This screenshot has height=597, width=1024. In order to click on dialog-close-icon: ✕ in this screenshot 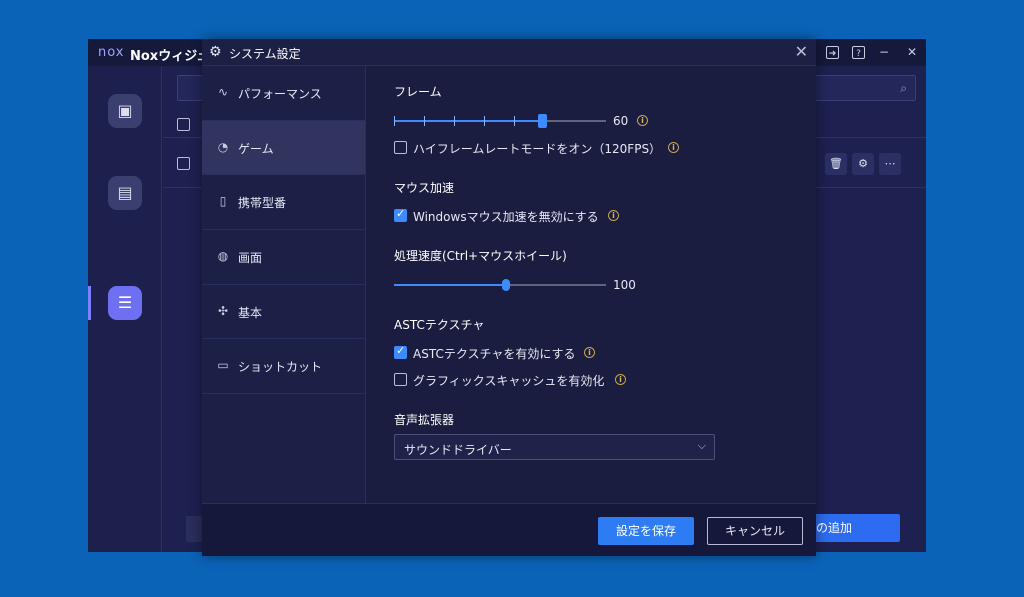, I will do `click(801, 51)`.